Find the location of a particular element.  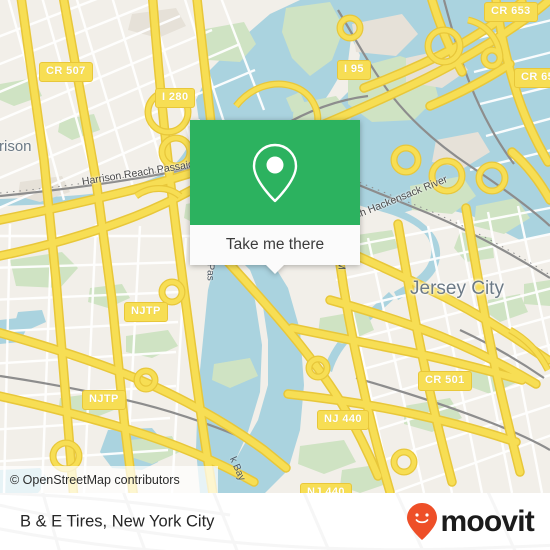

map-attribution-text: © OpenStreetMap contributors is located at coordinates (95, 479).